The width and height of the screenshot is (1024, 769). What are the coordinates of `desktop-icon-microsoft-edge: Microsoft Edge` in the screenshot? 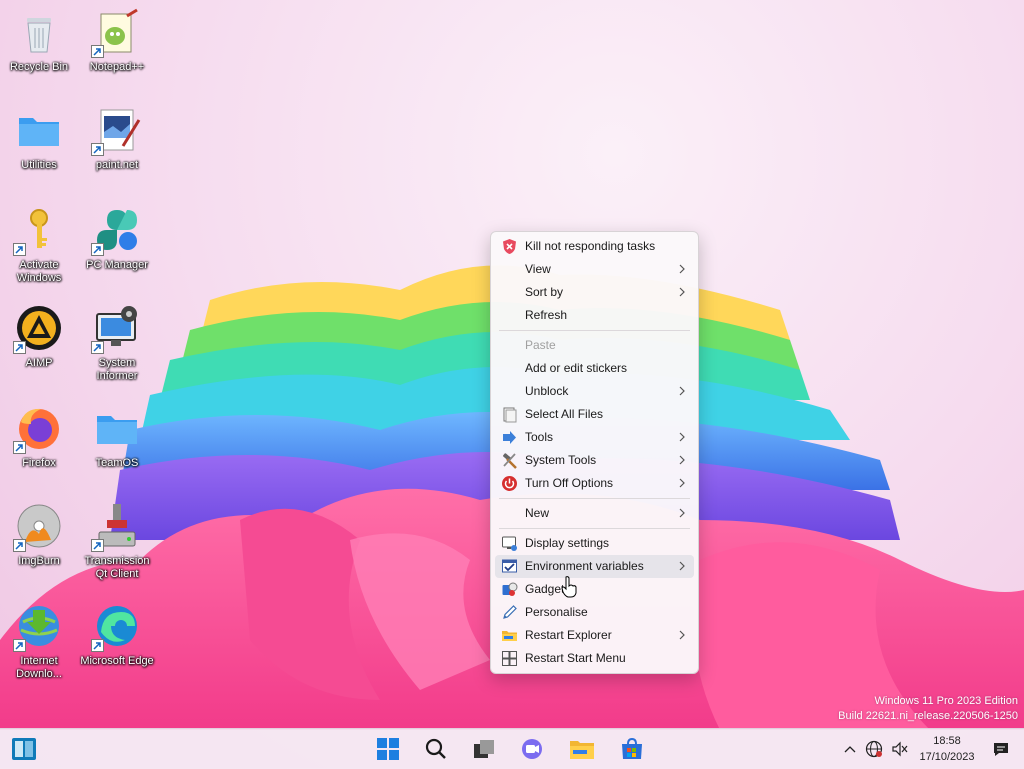 It's located at (117, 635).